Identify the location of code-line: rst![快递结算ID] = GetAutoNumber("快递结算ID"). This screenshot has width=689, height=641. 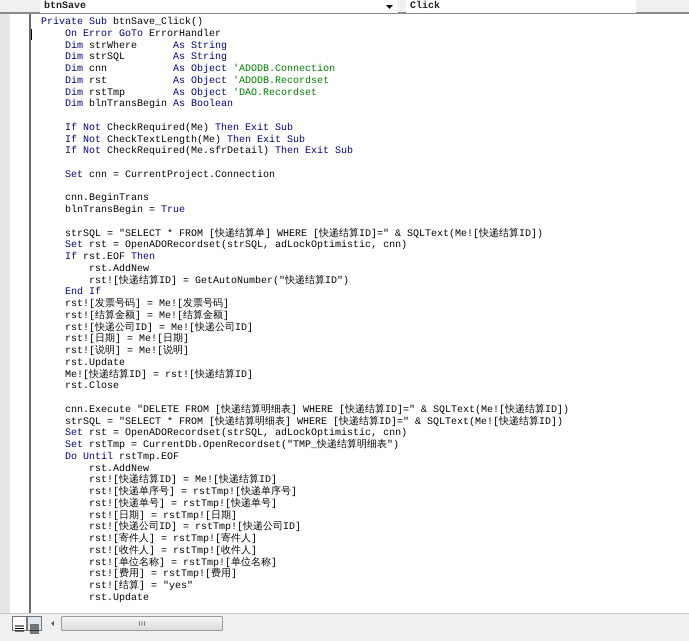
(219, 281).